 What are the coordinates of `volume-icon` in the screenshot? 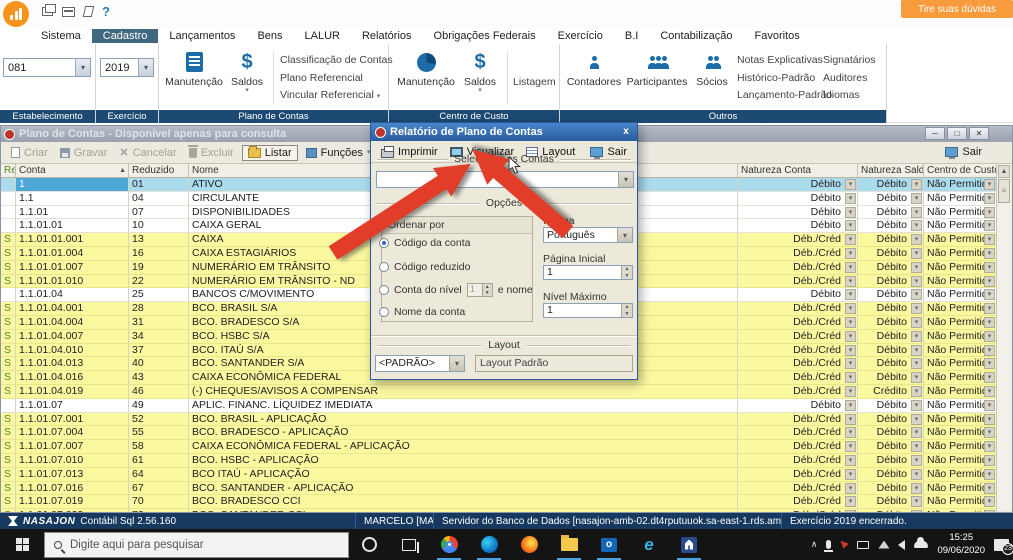 It's located at (902, 544).